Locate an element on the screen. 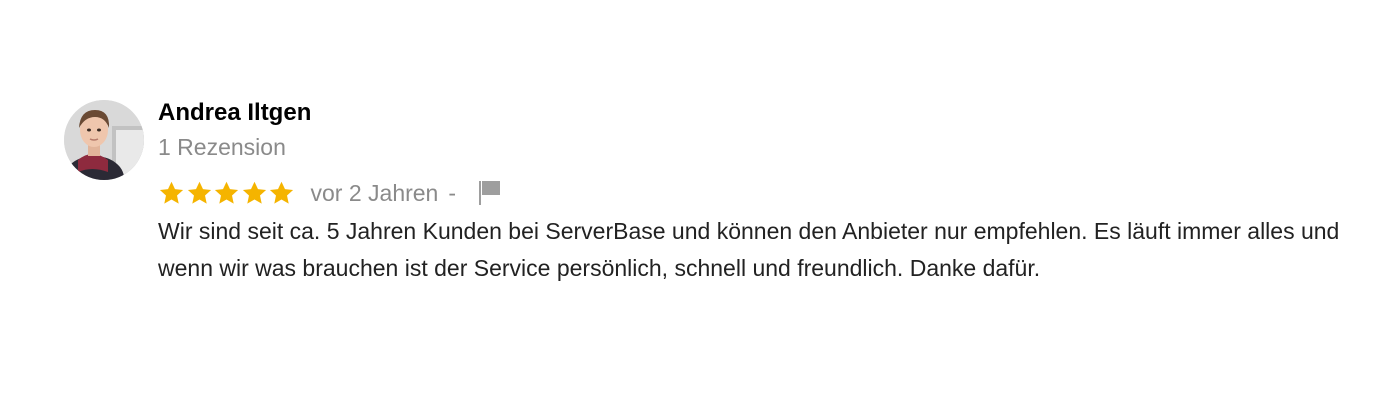  star-rating is located at coordinates (227, 193).